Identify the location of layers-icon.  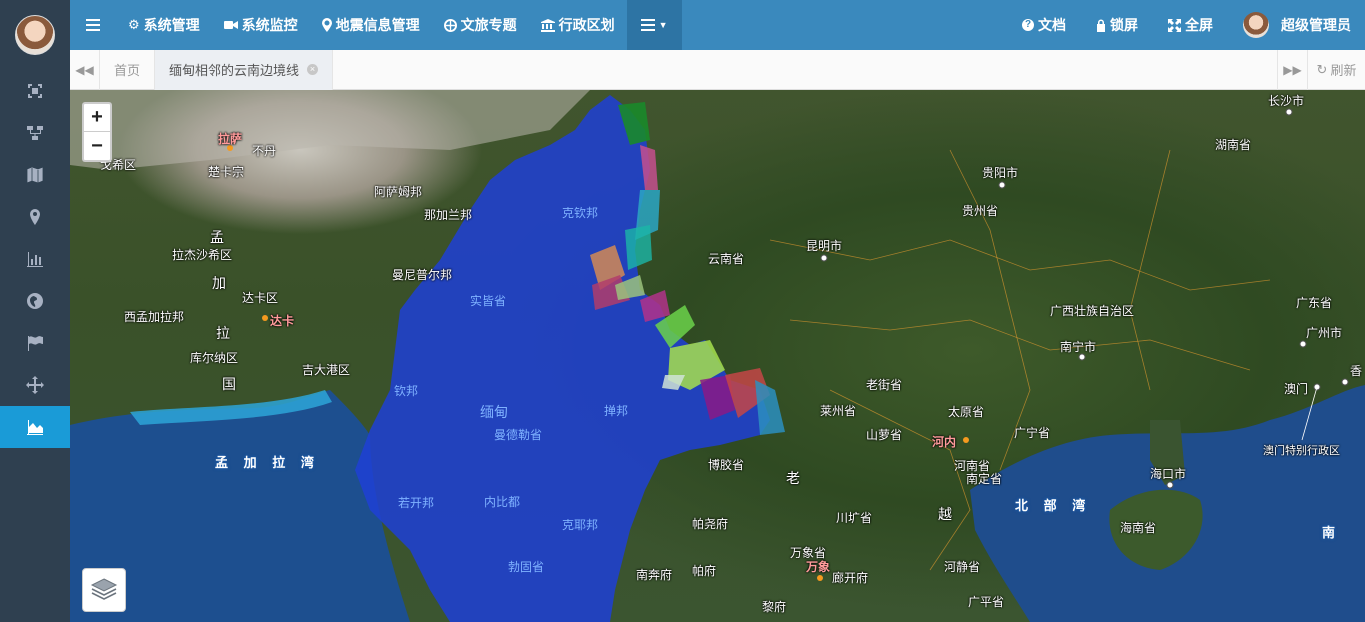
(104, 589).